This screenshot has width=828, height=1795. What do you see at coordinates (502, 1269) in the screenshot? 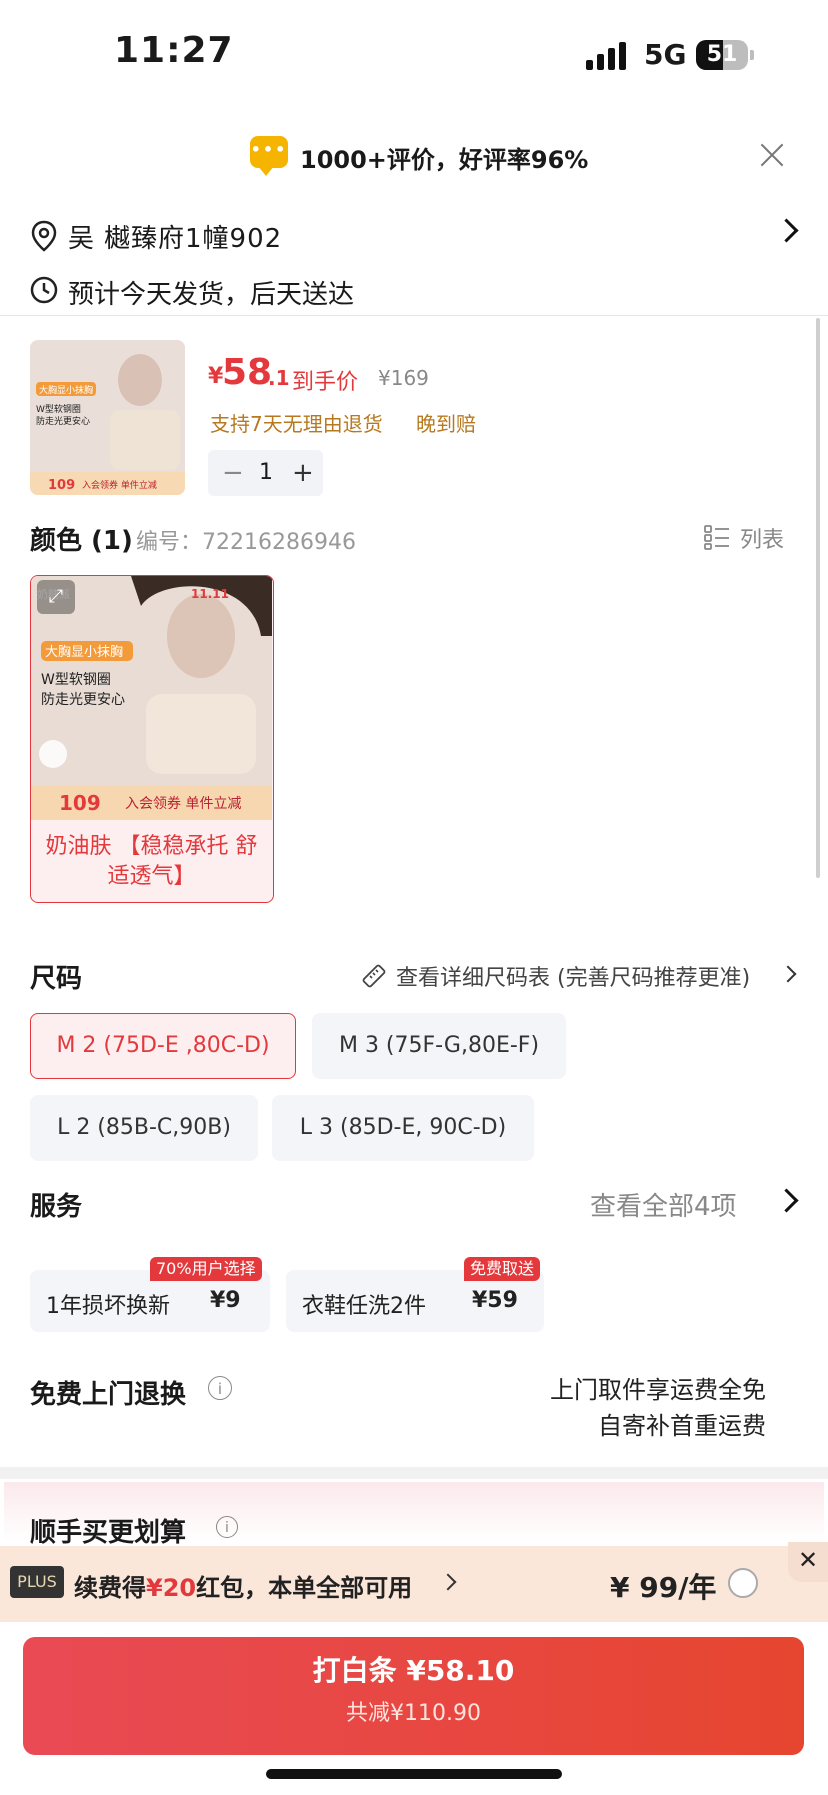
I see `service-badge: 免费取送` at bounding box center [502, 1269].